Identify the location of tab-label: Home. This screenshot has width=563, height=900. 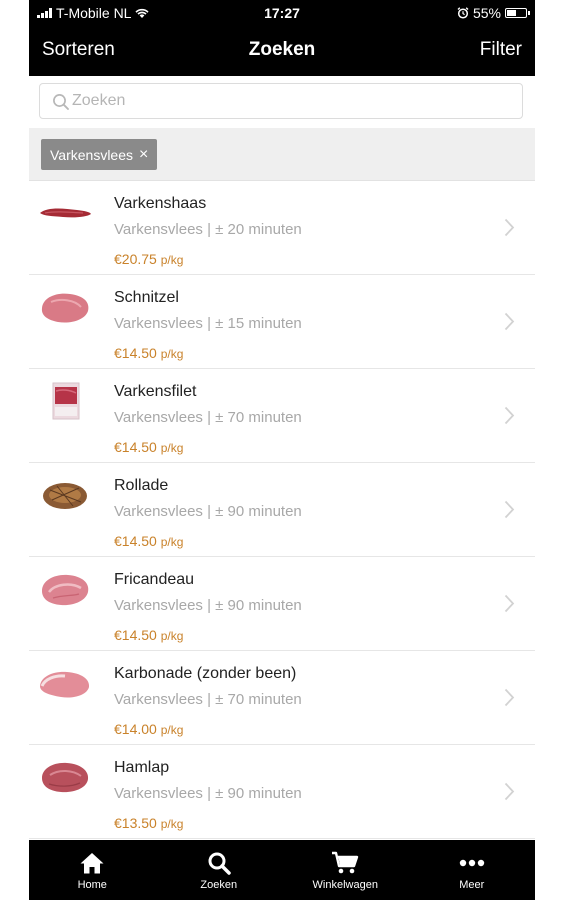
(92, 885).